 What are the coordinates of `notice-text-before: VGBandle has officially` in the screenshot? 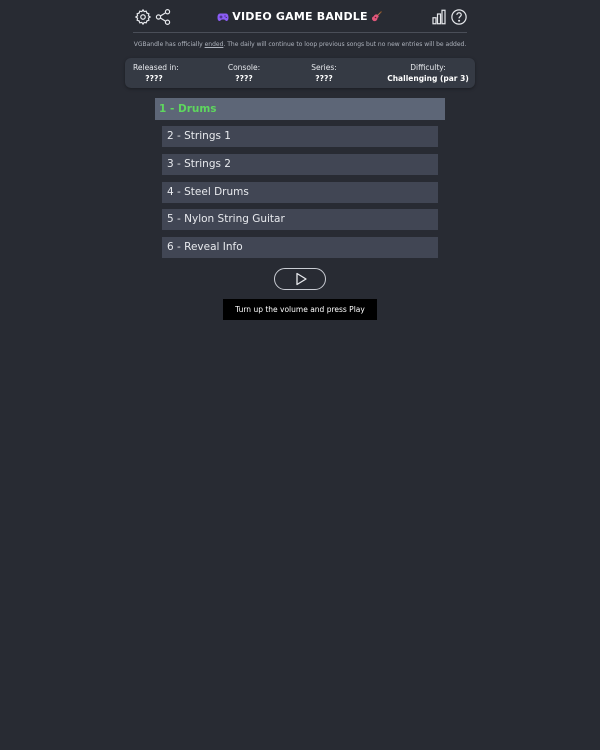 It's located at (169, 44).